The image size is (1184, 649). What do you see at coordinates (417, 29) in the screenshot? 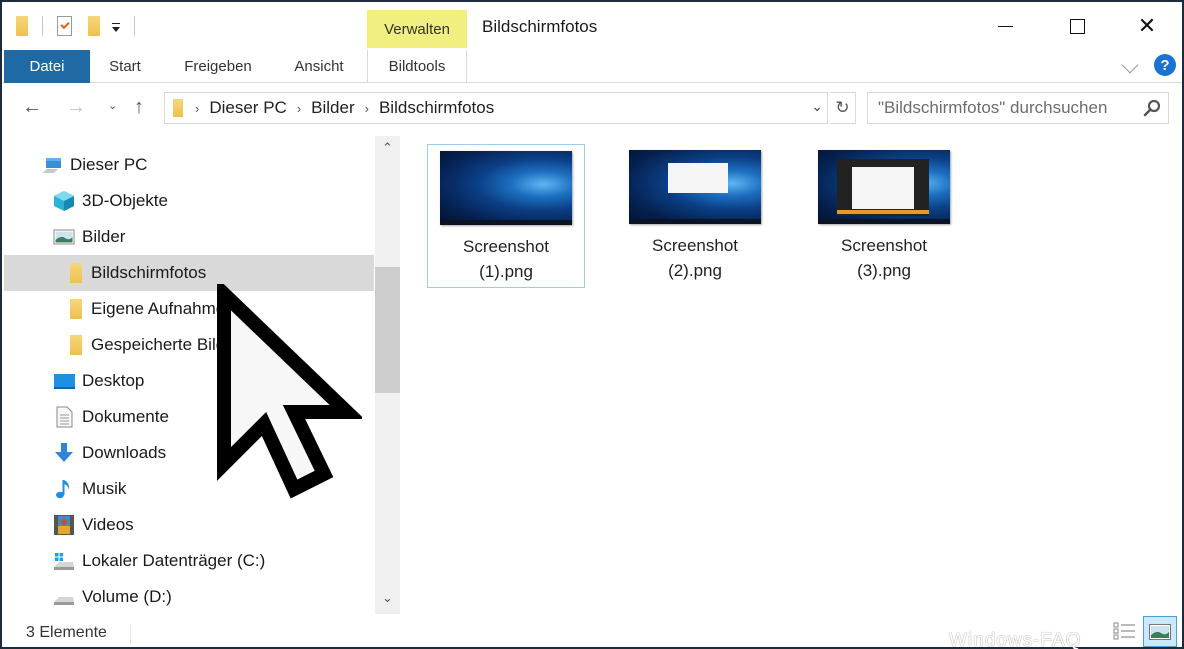
I see `manage-contextual-tab: Verwalten` at bounding box center [417, 29].